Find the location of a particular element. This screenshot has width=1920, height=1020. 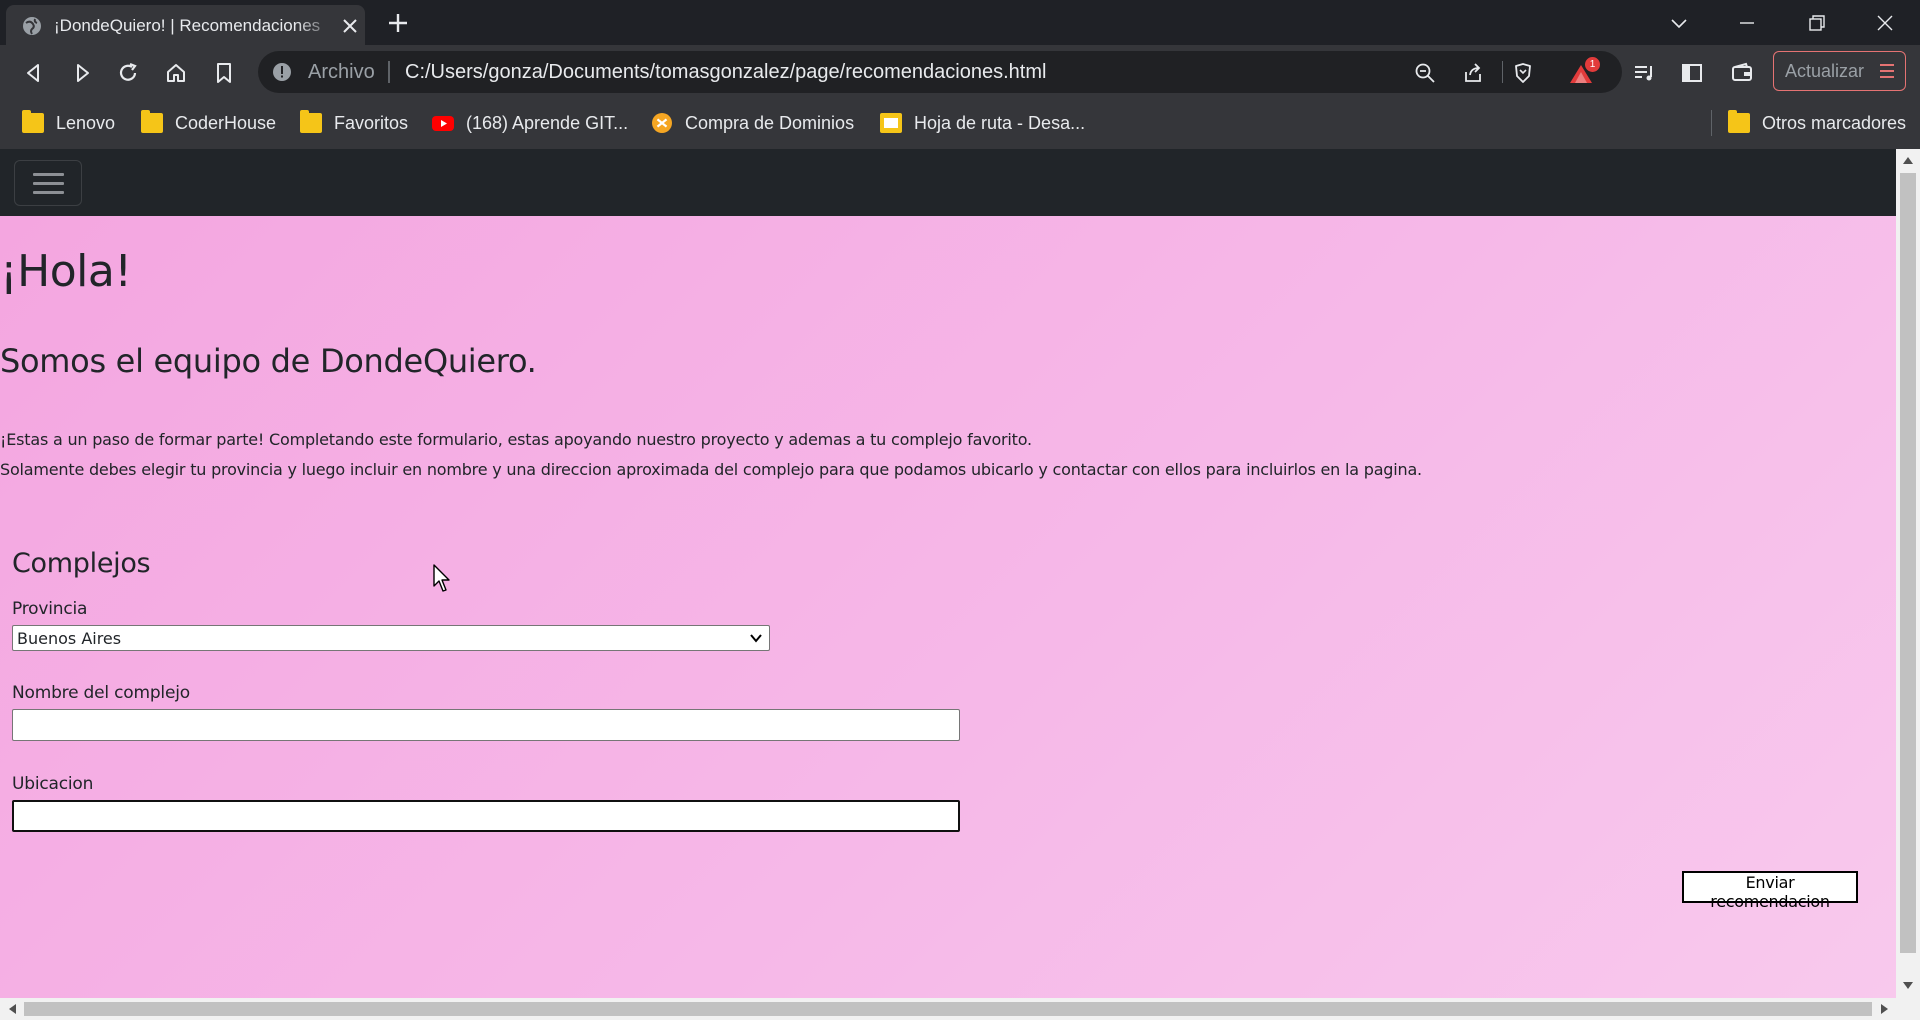

vertical-scrollbar is located at coordinates (1908, 573).